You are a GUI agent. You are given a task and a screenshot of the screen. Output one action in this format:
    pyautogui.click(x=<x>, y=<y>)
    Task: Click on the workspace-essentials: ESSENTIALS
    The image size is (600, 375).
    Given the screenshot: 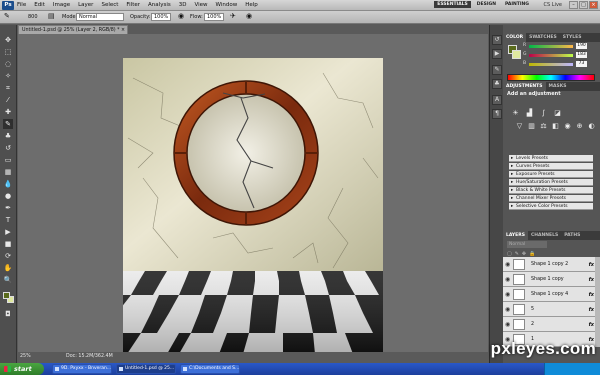 What is the action you would take?
    pyautogui.click(x=452, y=4)
    